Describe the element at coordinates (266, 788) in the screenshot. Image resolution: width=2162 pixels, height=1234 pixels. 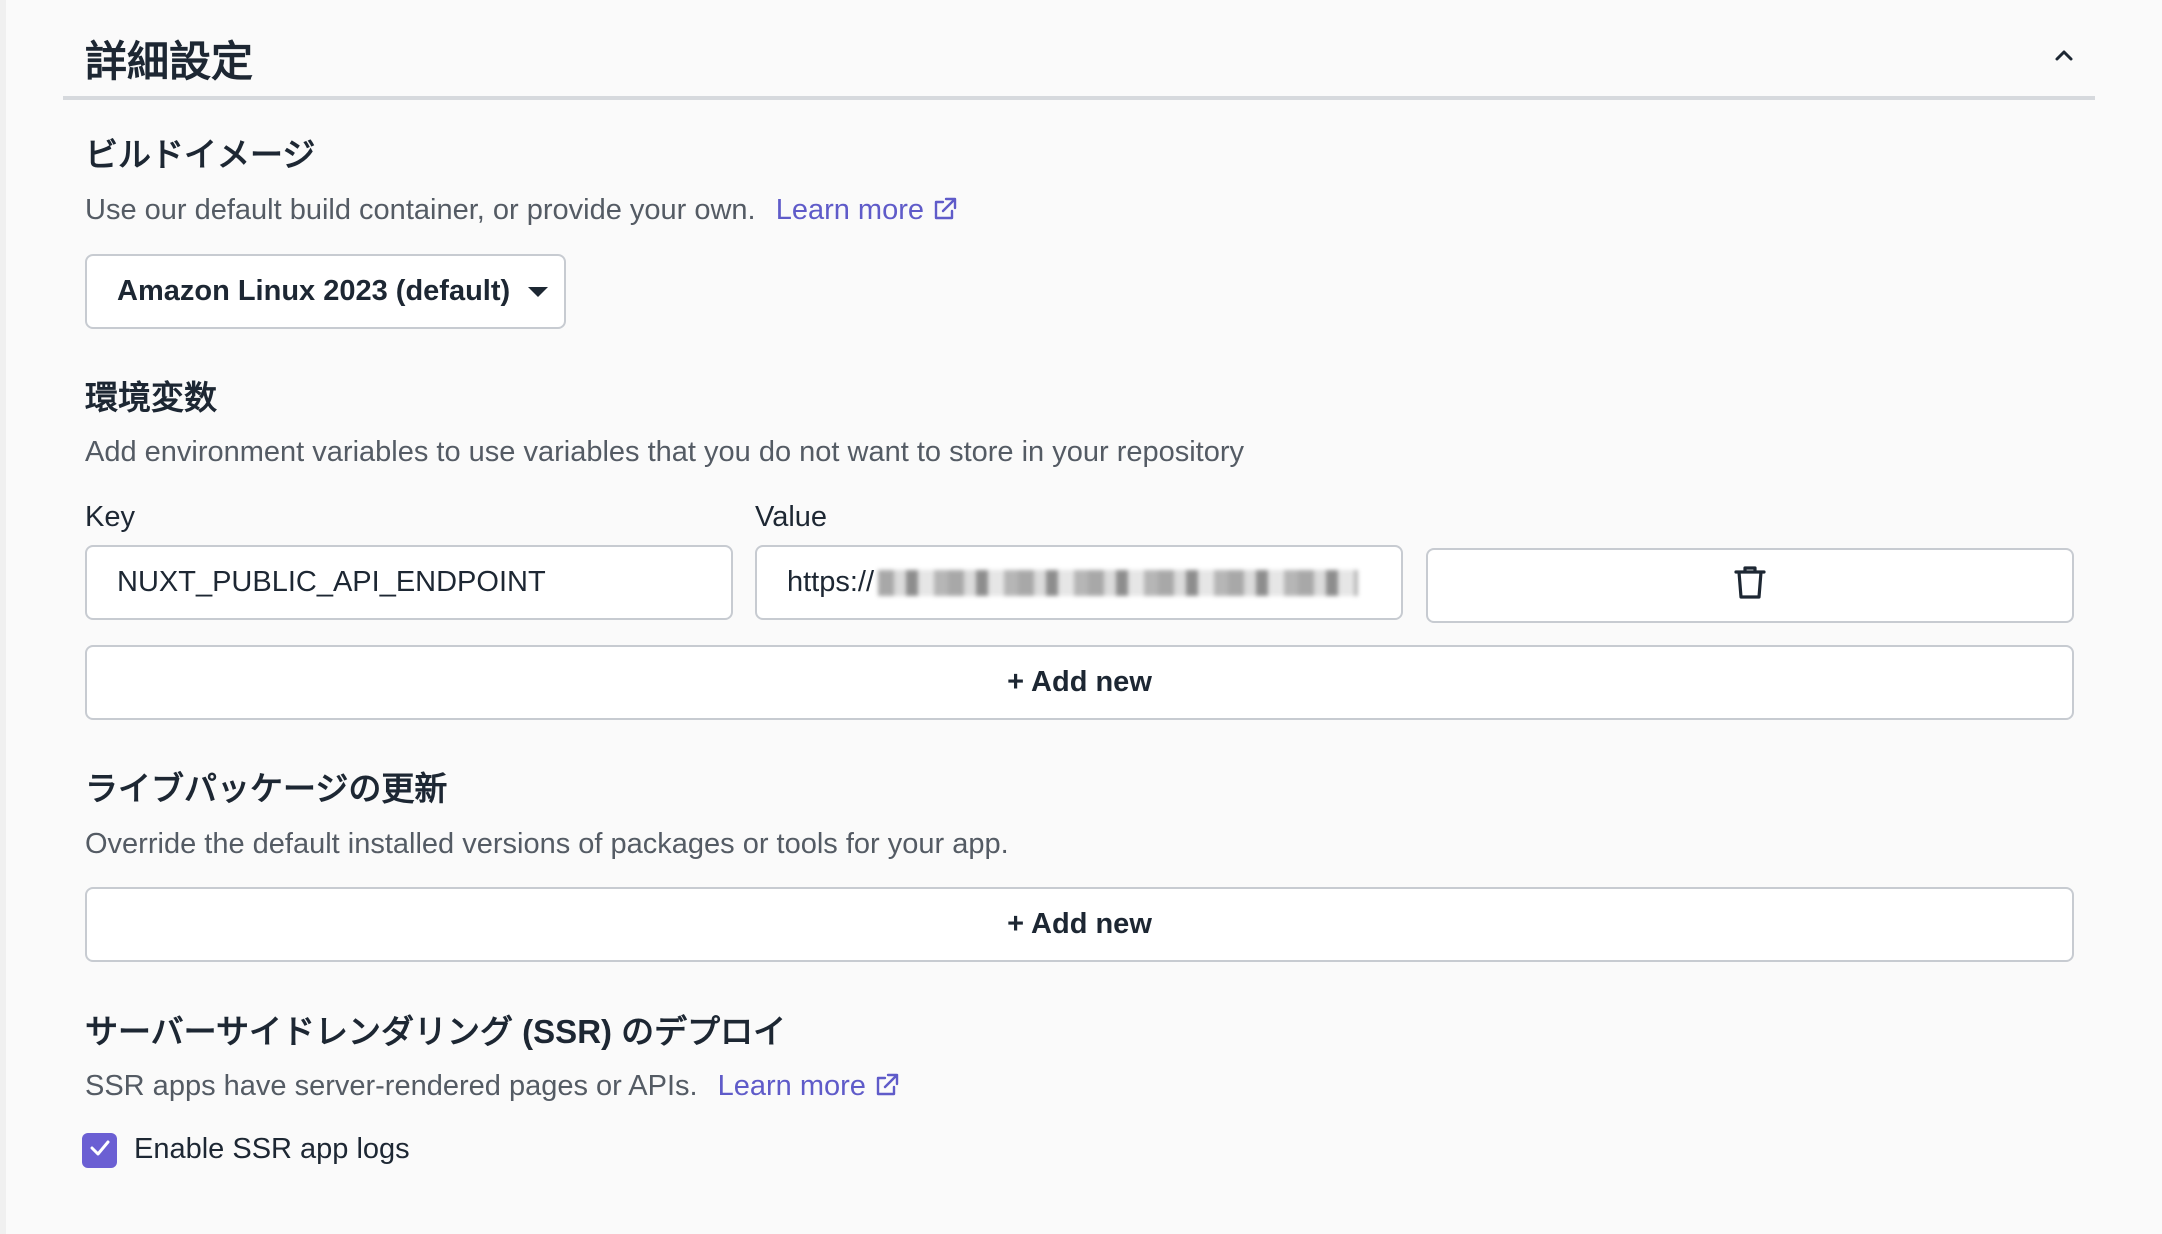
I see `live-packages-title: ライブパッケージの更新` at that location.